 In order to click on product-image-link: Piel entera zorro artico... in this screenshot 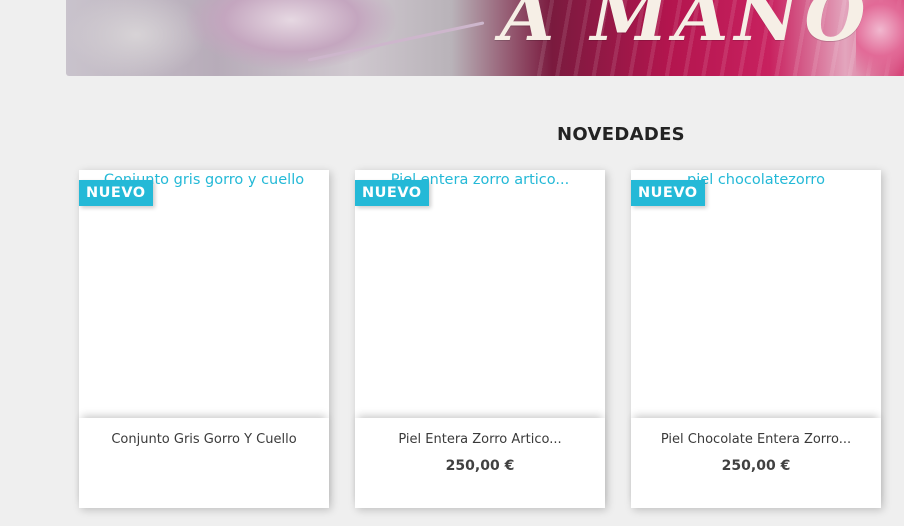, I will do `click(480, 294)`.